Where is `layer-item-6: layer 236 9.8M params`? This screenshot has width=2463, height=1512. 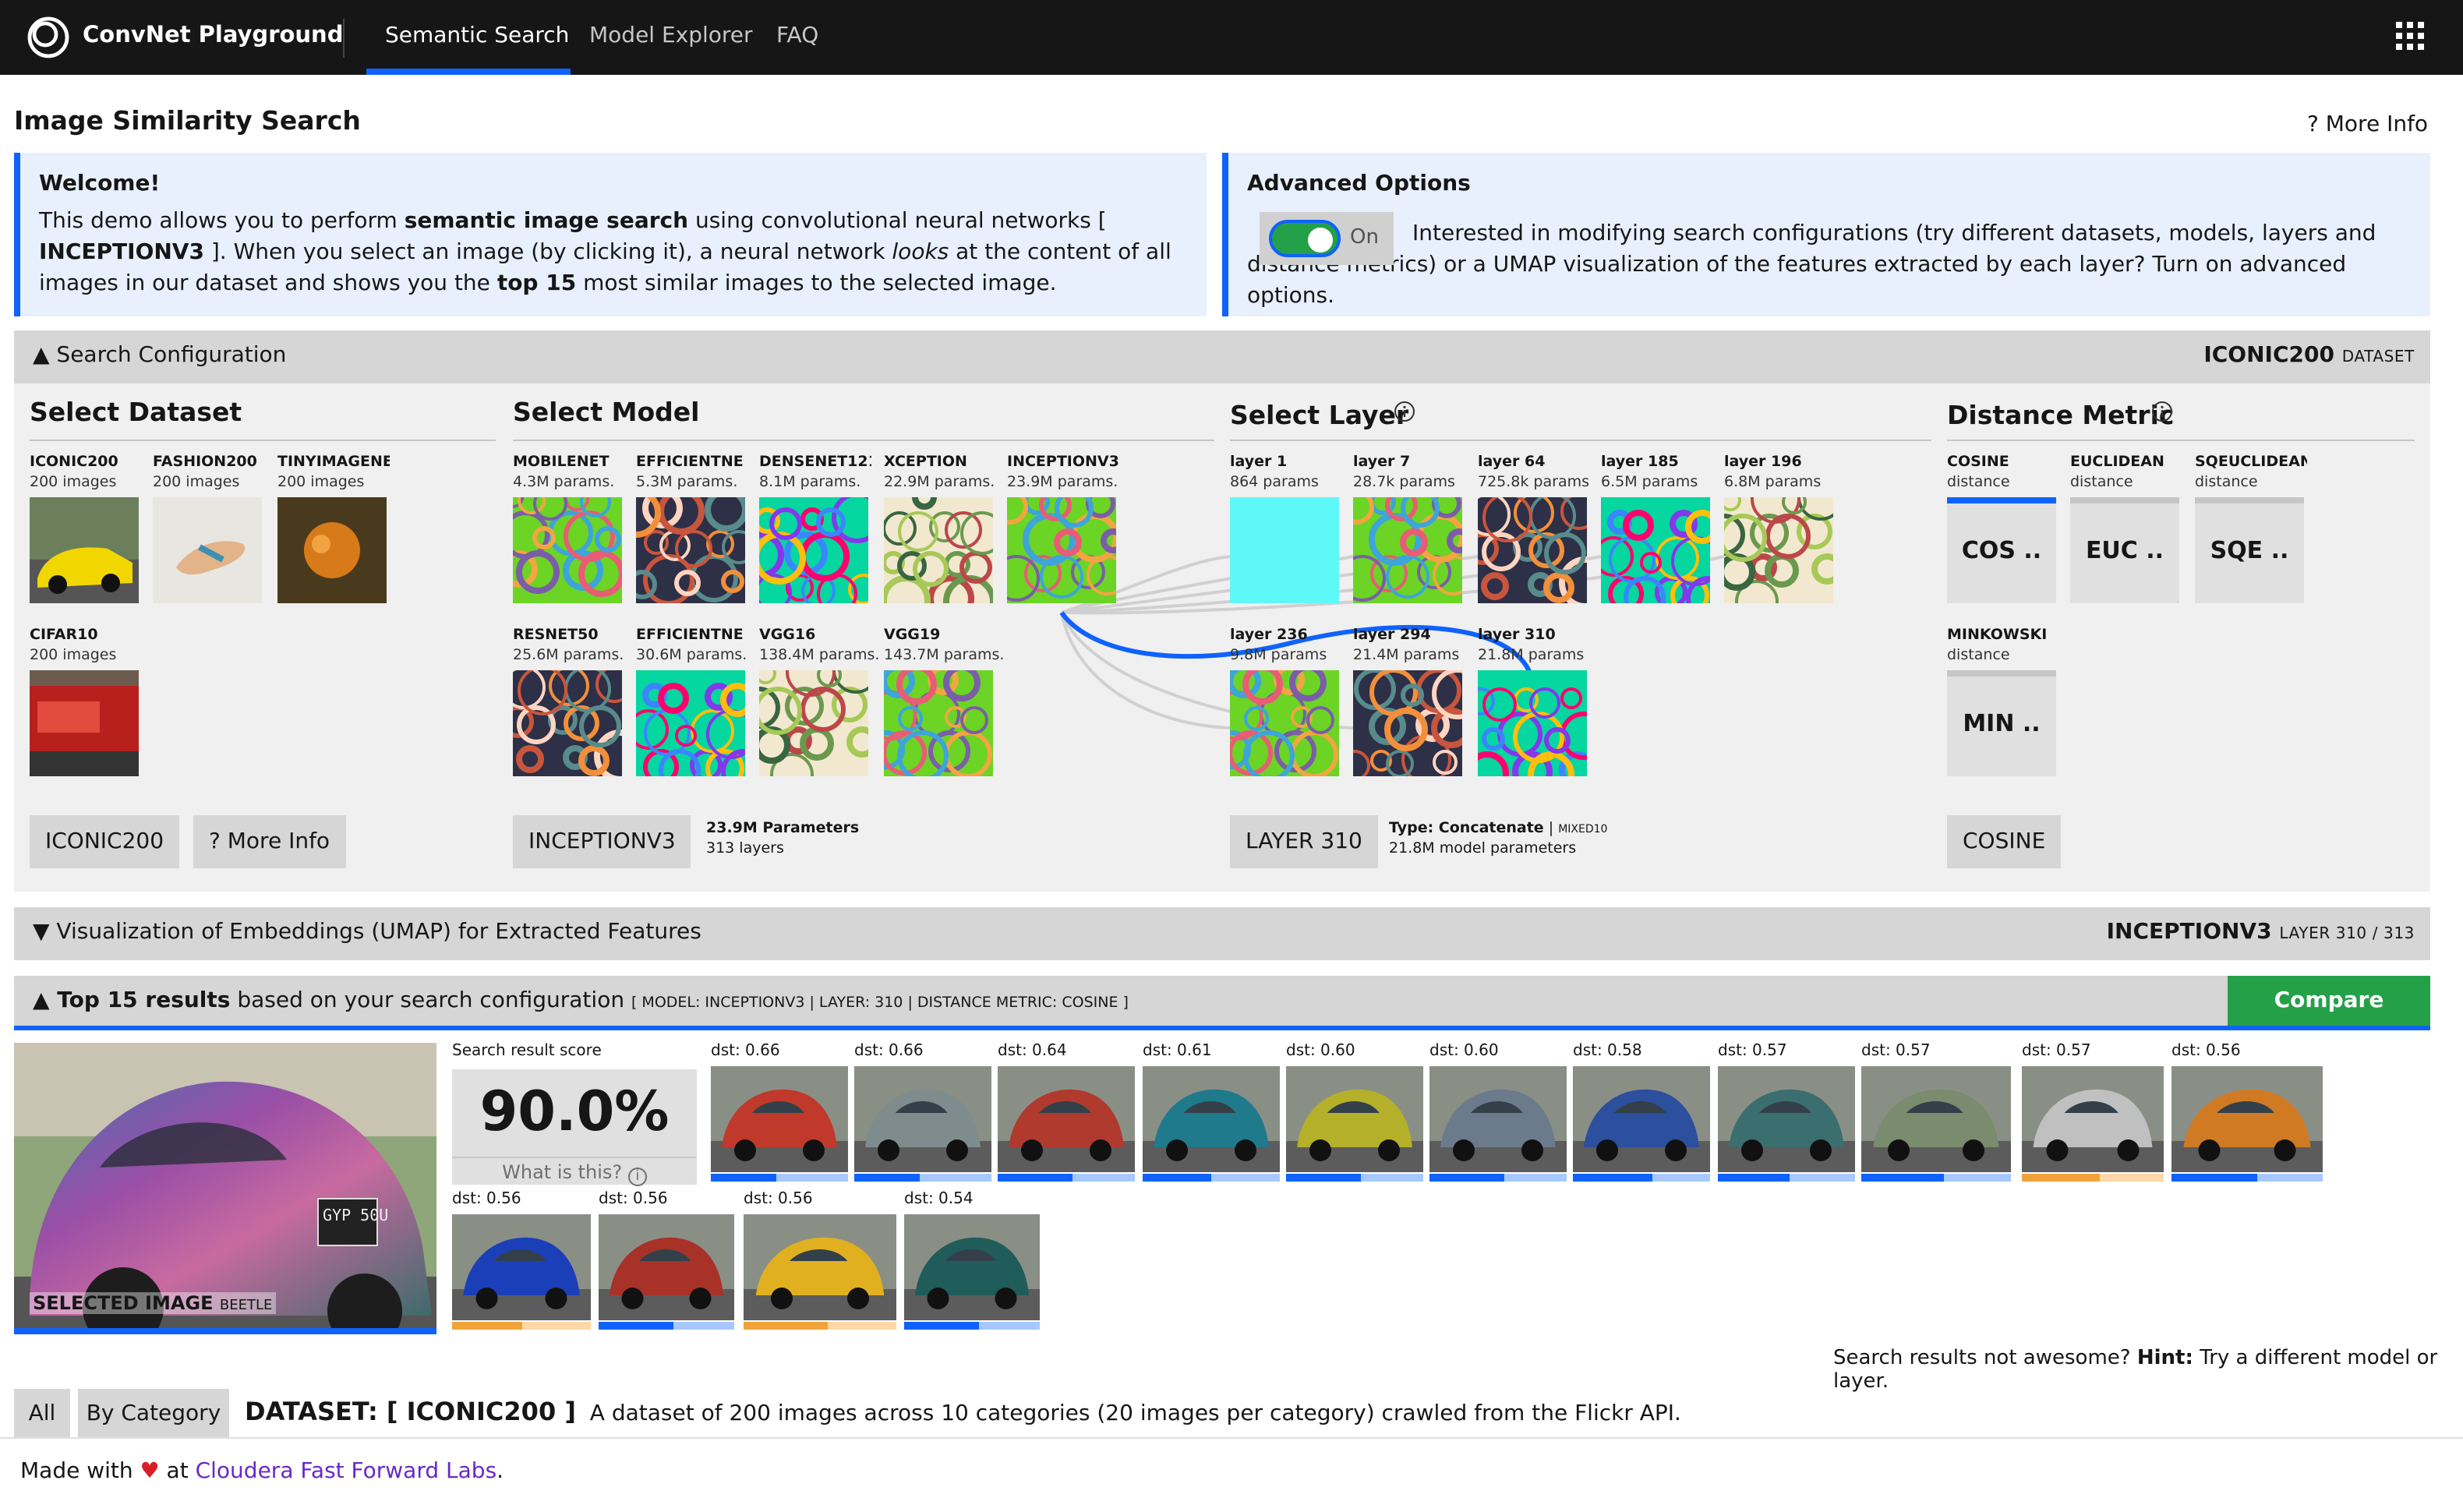
layer-item-6: layer 236 9.8M params is located at coordinates (1277, 704).